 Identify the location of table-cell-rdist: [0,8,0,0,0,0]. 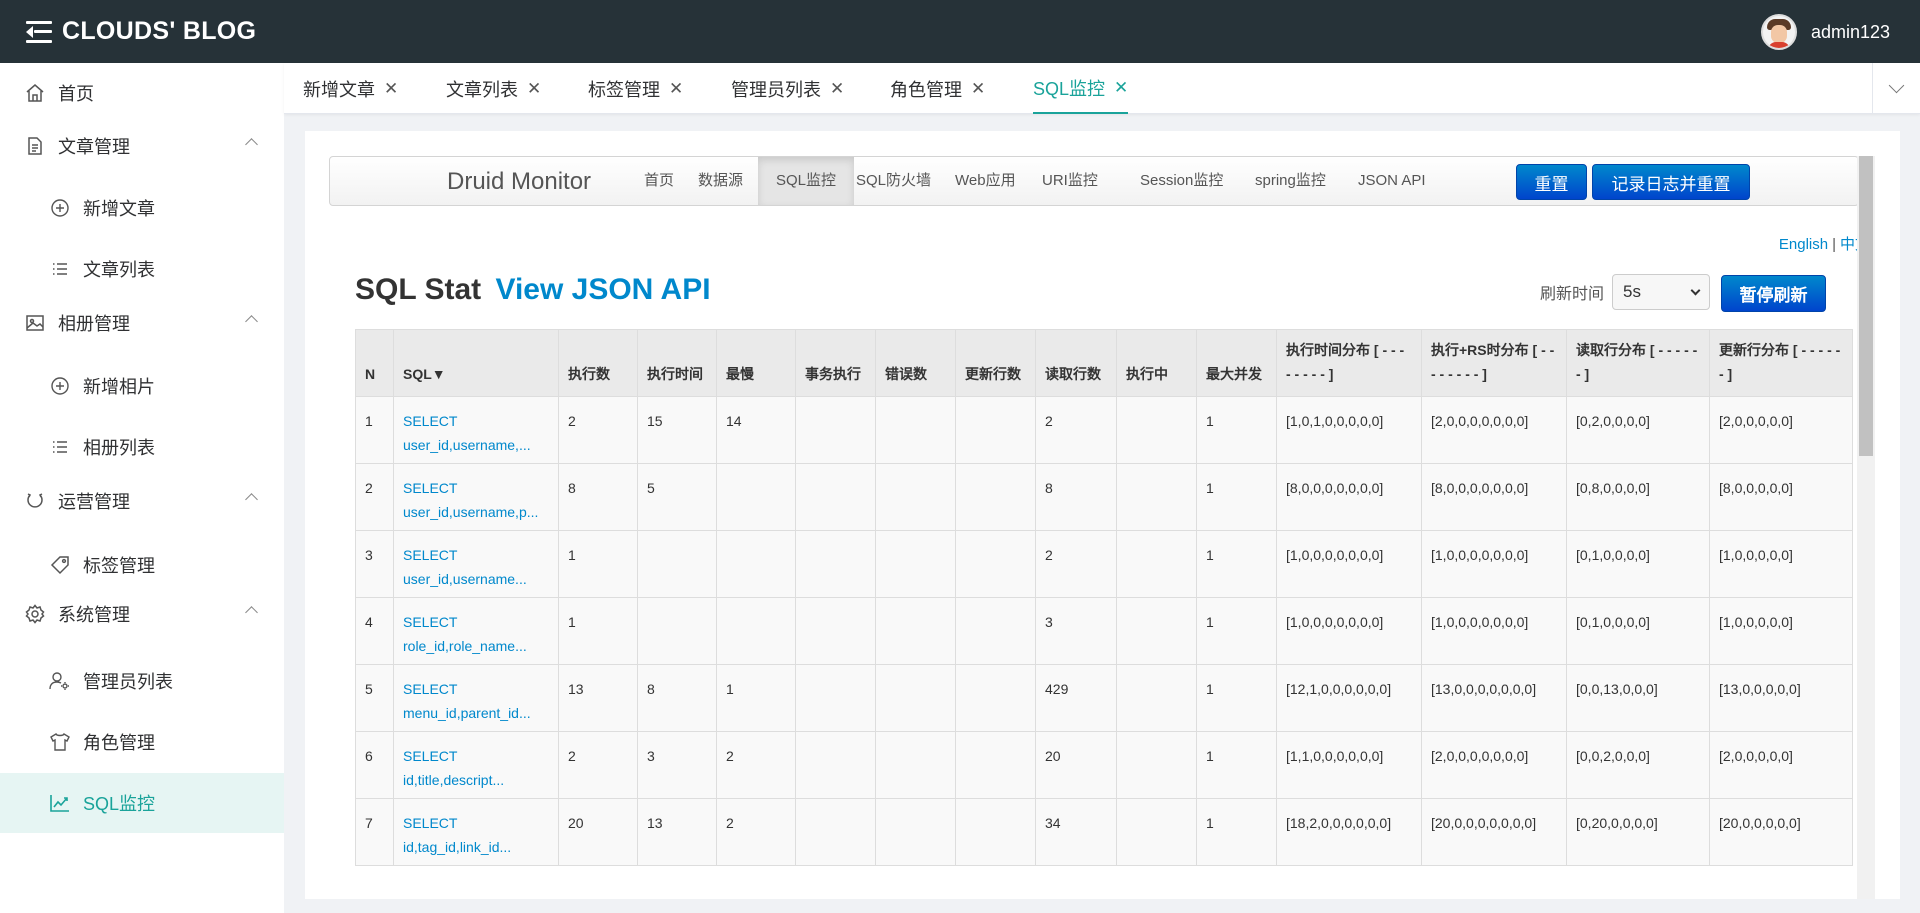
(1638, 497).